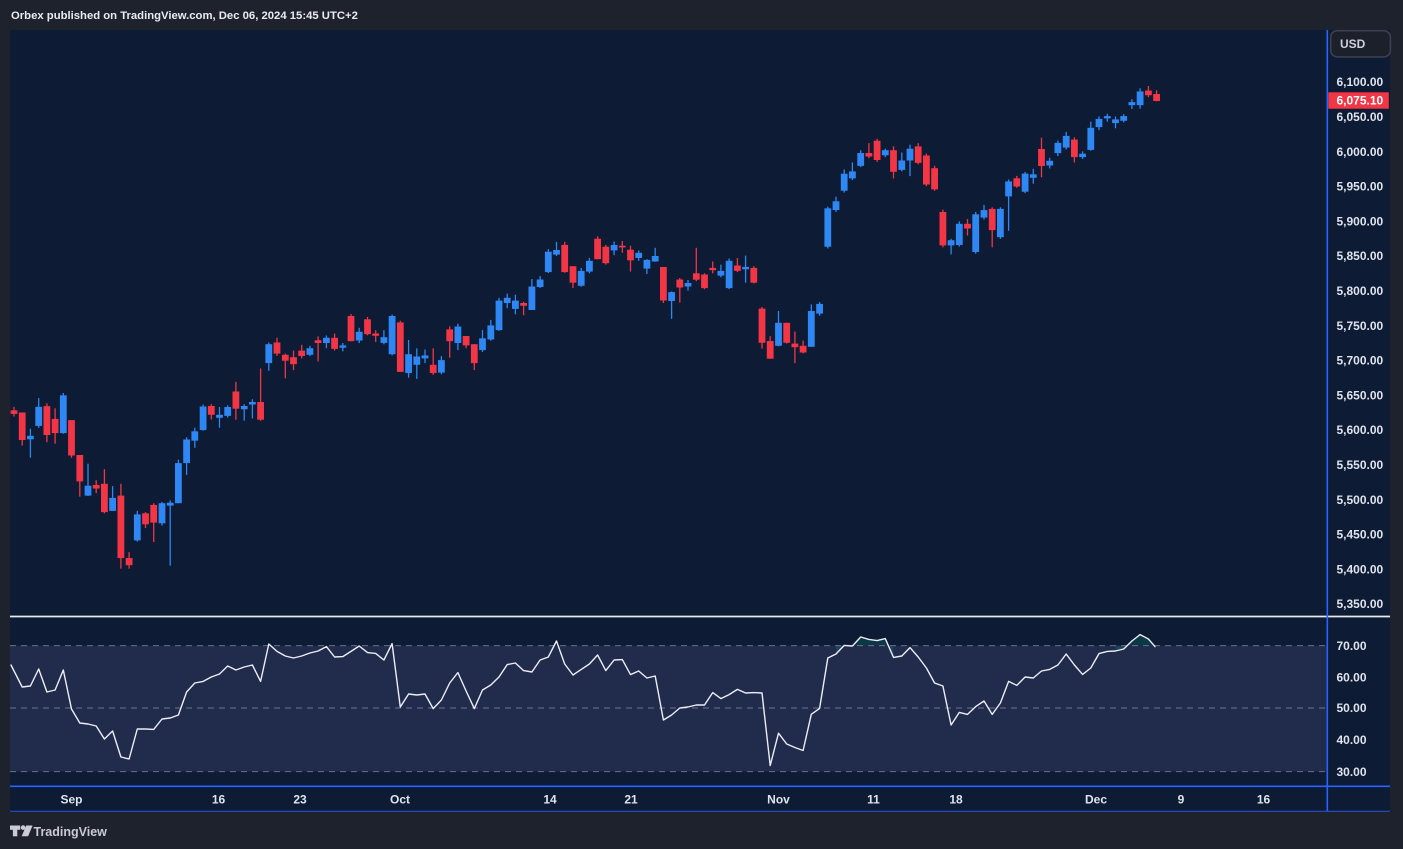 The height and width of the screenshot is (849, 1403). I want to click on svg-text: 5,400.00, so click(1360, 569).